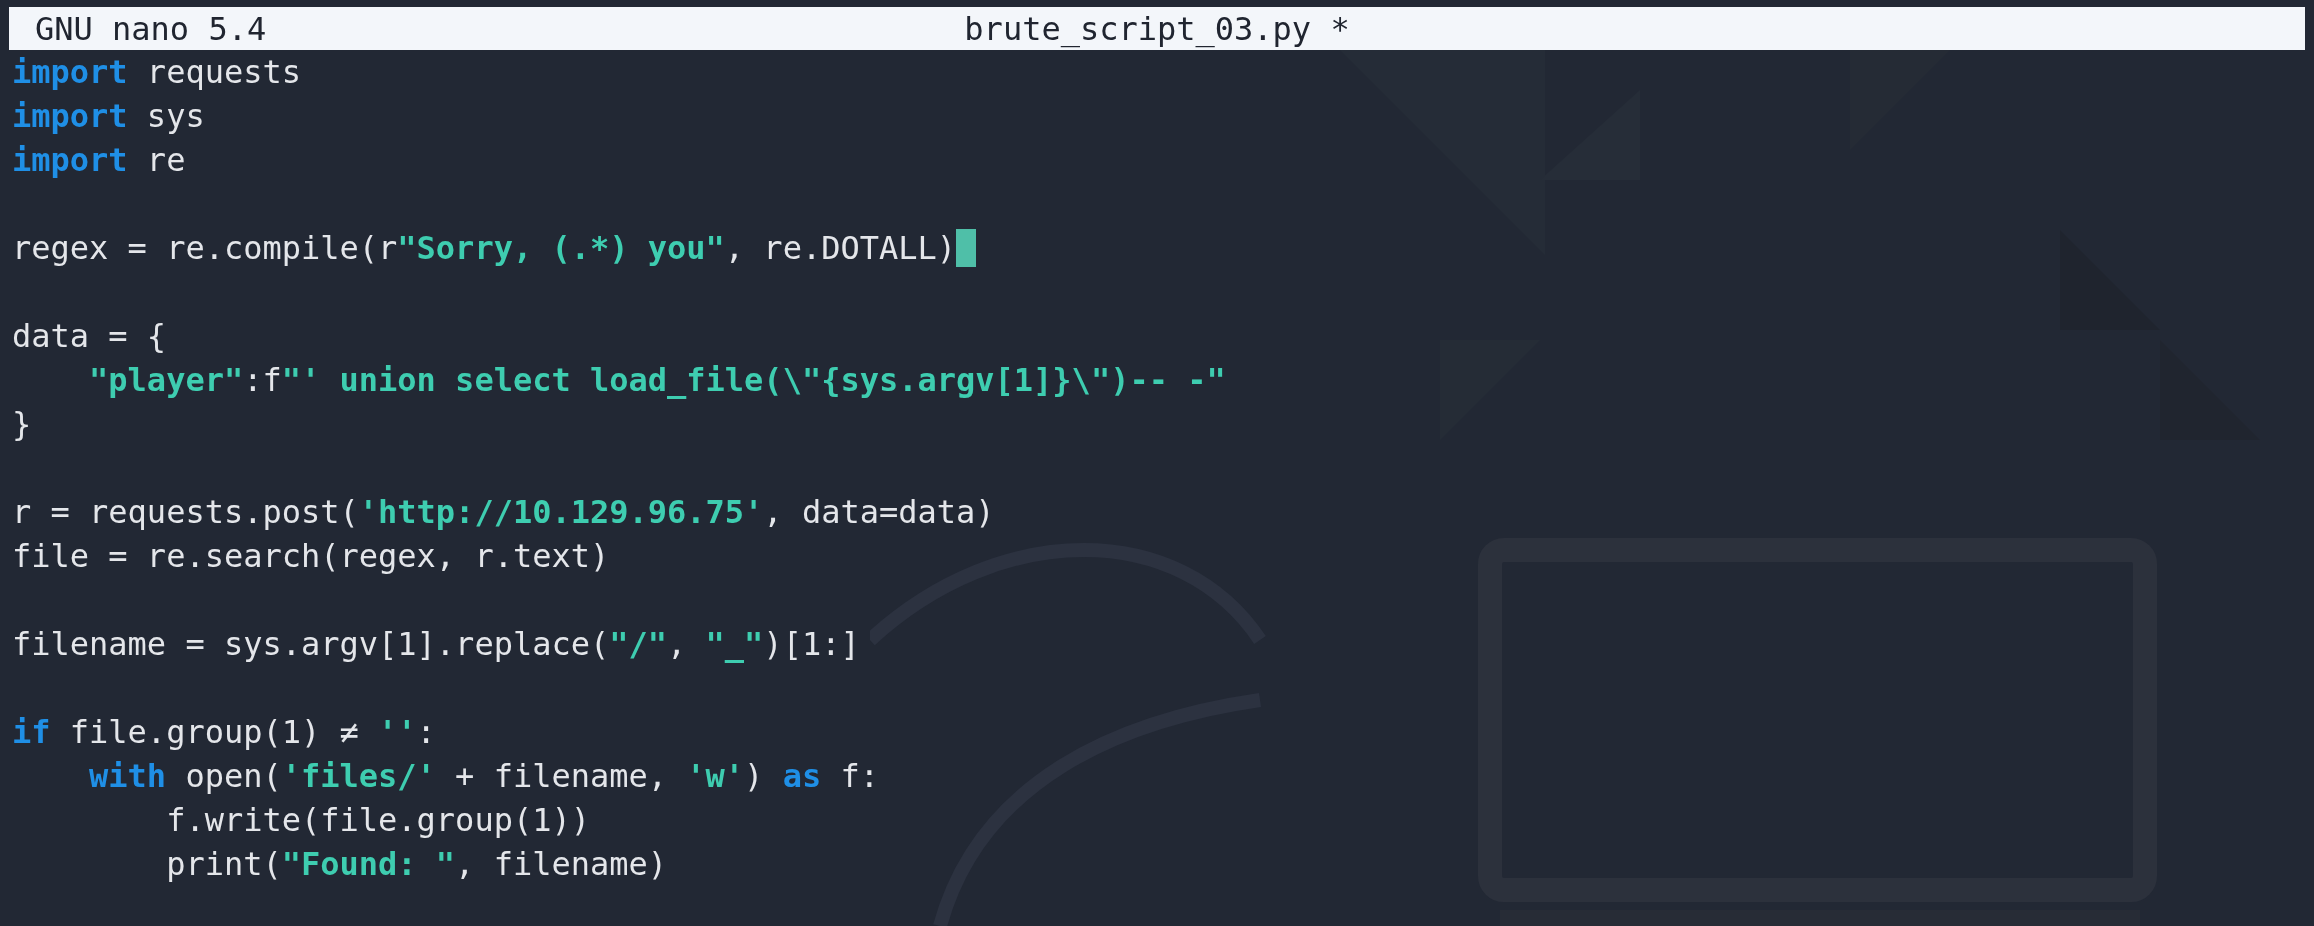  I want to click on code-line: data = {, so click(89, 336).